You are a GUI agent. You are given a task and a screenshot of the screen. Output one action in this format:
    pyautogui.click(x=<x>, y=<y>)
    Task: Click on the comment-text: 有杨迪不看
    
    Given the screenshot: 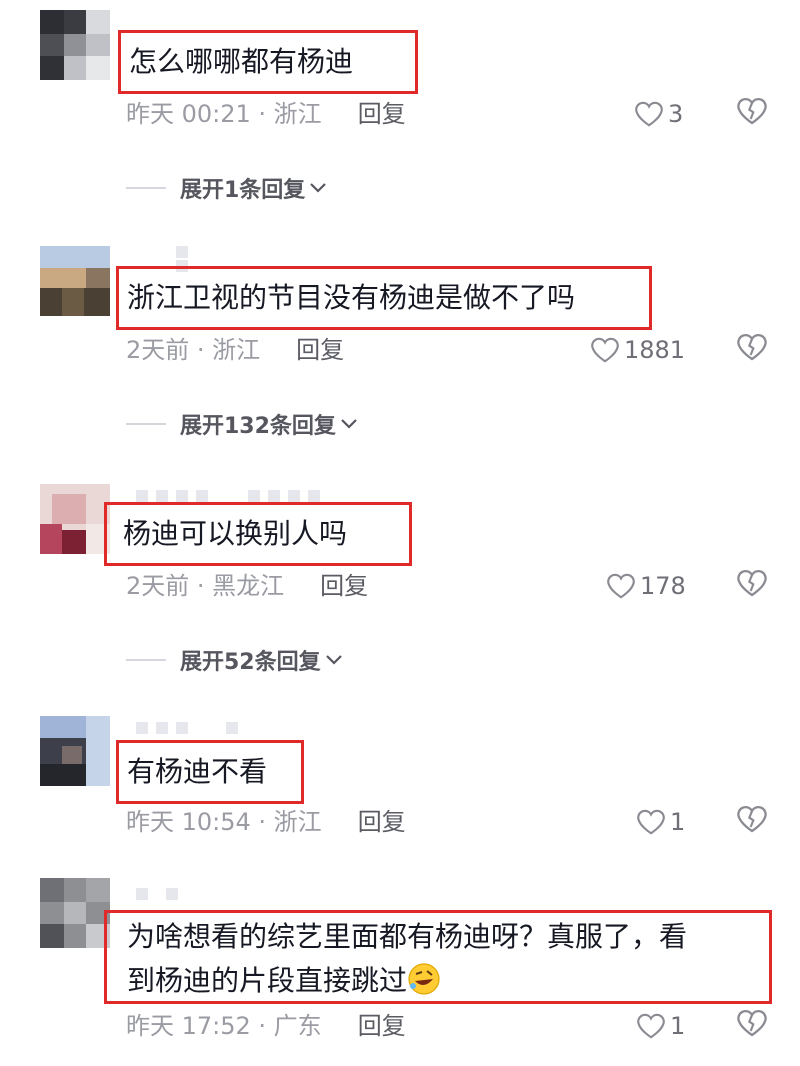 What is the action you would take?
    pyautogui.click(x=197, y=771)
    